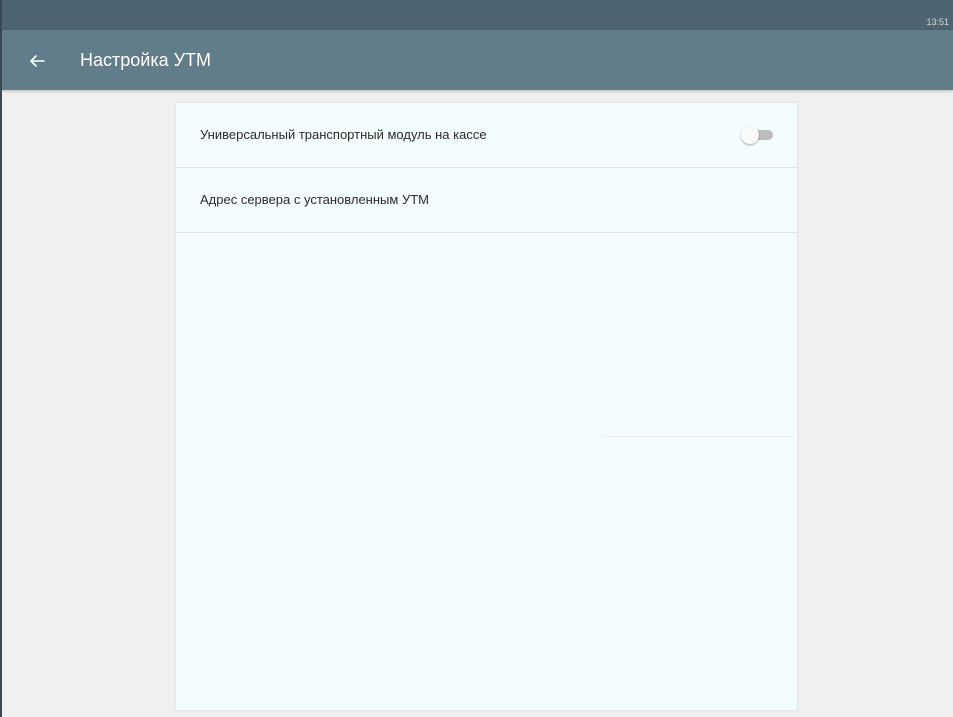  Describe the element at coordinates (937, 22) in the screenshot. I see `status-time: 13:51` at that location.